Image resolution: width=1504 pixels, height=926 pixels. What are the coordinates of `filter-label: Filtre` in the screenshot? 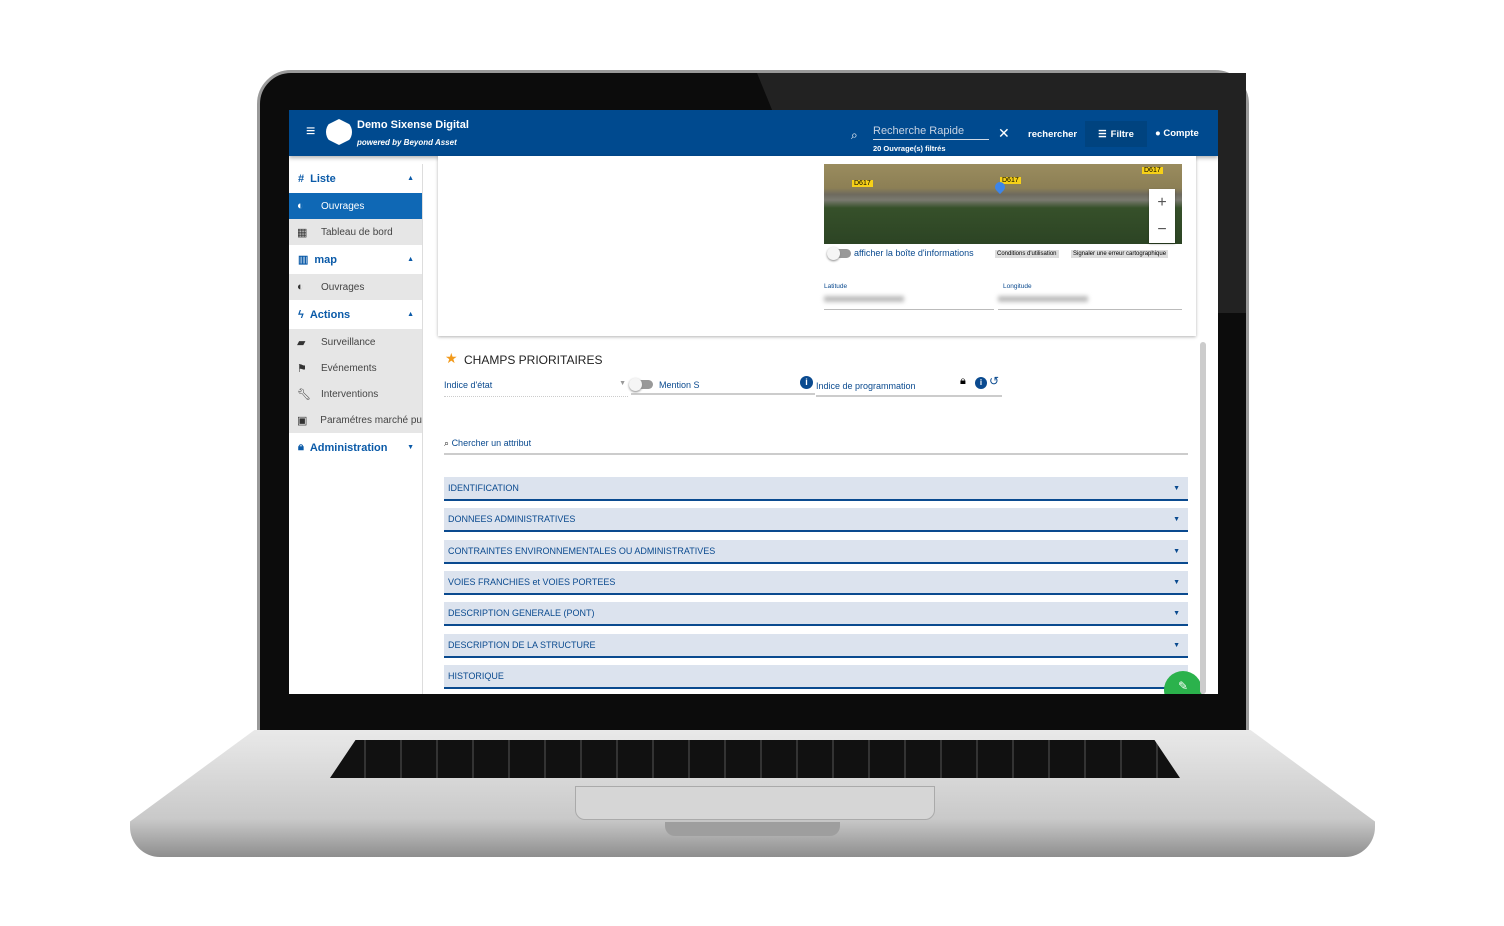 It's located at (1122, 134).